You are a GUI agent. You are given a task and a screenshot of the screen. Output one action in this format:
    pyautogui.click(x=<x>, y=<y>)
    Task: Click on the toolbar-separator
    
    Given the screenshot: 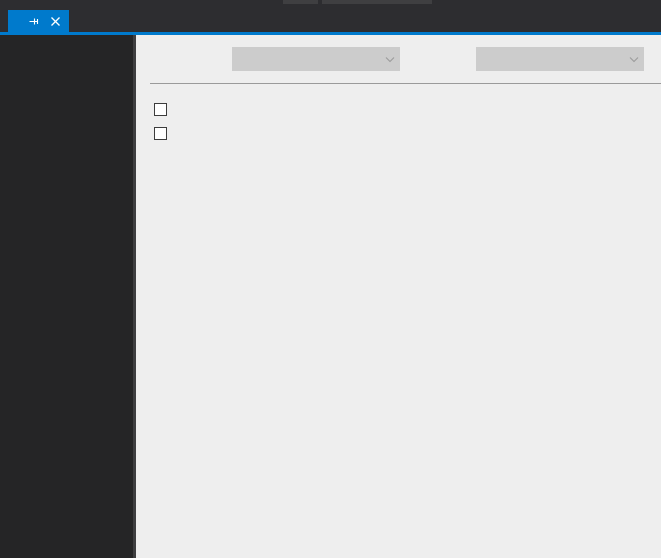 What is the action you would take?
    pyautogui.click(x=405, y=83)
    